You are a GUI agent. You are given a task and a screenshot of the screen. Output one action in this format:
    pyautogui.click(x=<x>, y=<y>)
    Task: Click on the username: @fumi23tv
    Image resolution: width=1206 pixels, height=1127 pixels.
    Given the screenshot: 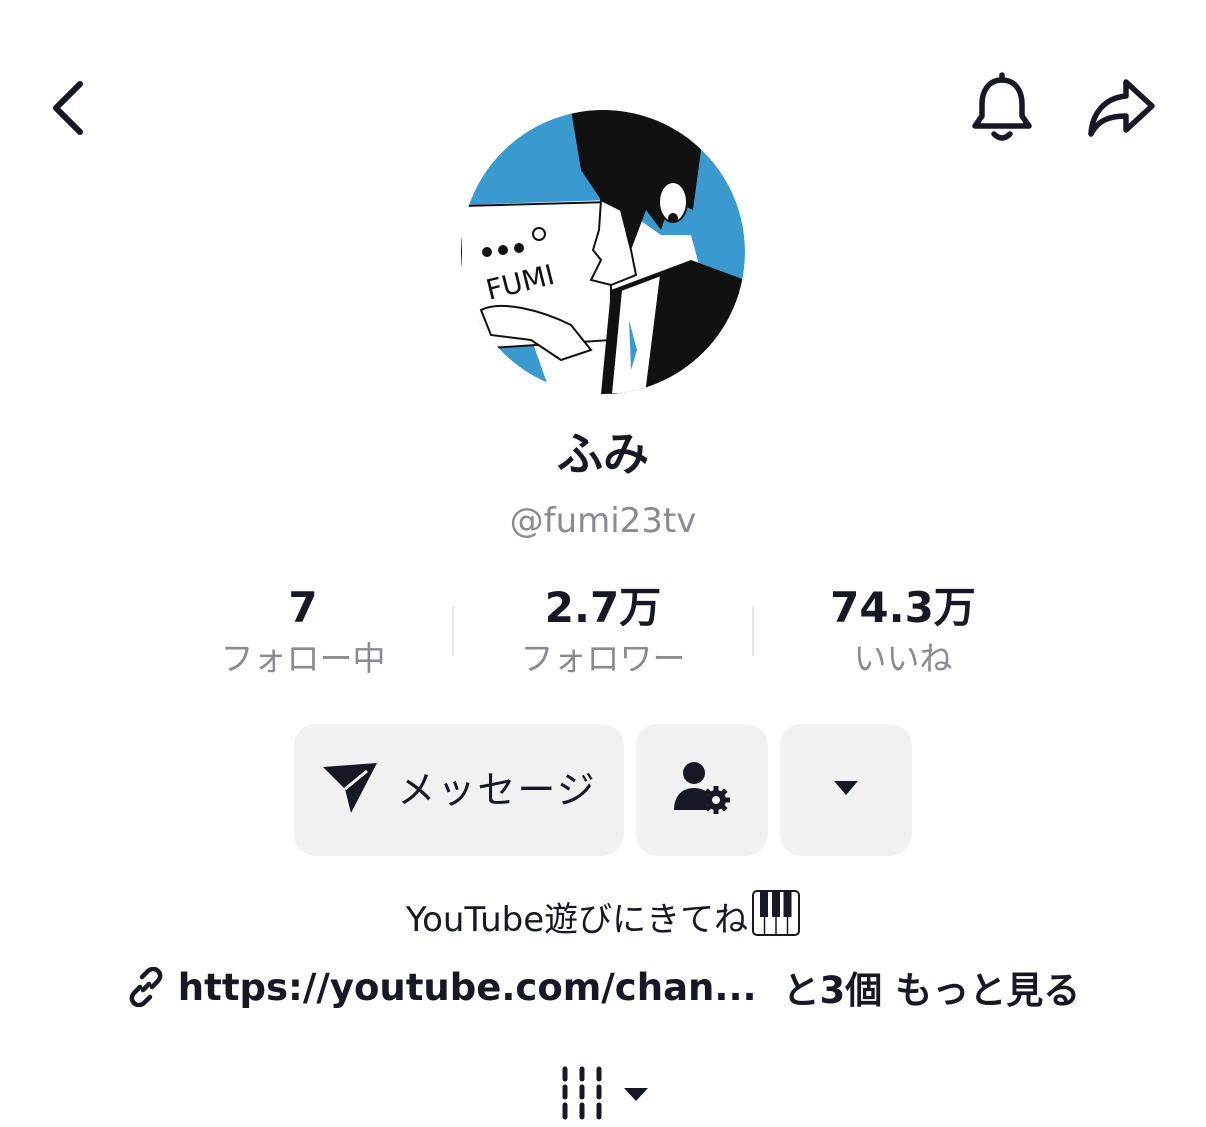 What is the action you would take?
    pyautogui.click(x=603, y=521)
    